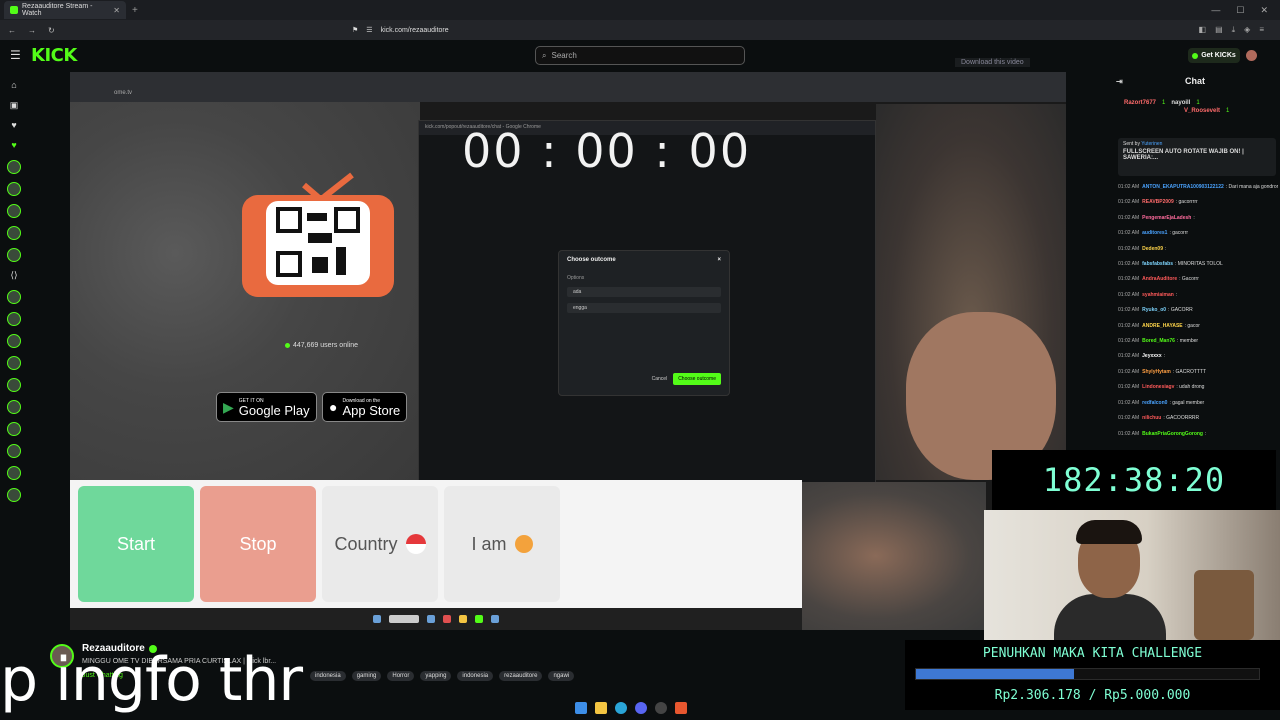  Describe the element at coordinates (660, 379) in the screenshot. I see `cancel-button: Cancel` at that location.